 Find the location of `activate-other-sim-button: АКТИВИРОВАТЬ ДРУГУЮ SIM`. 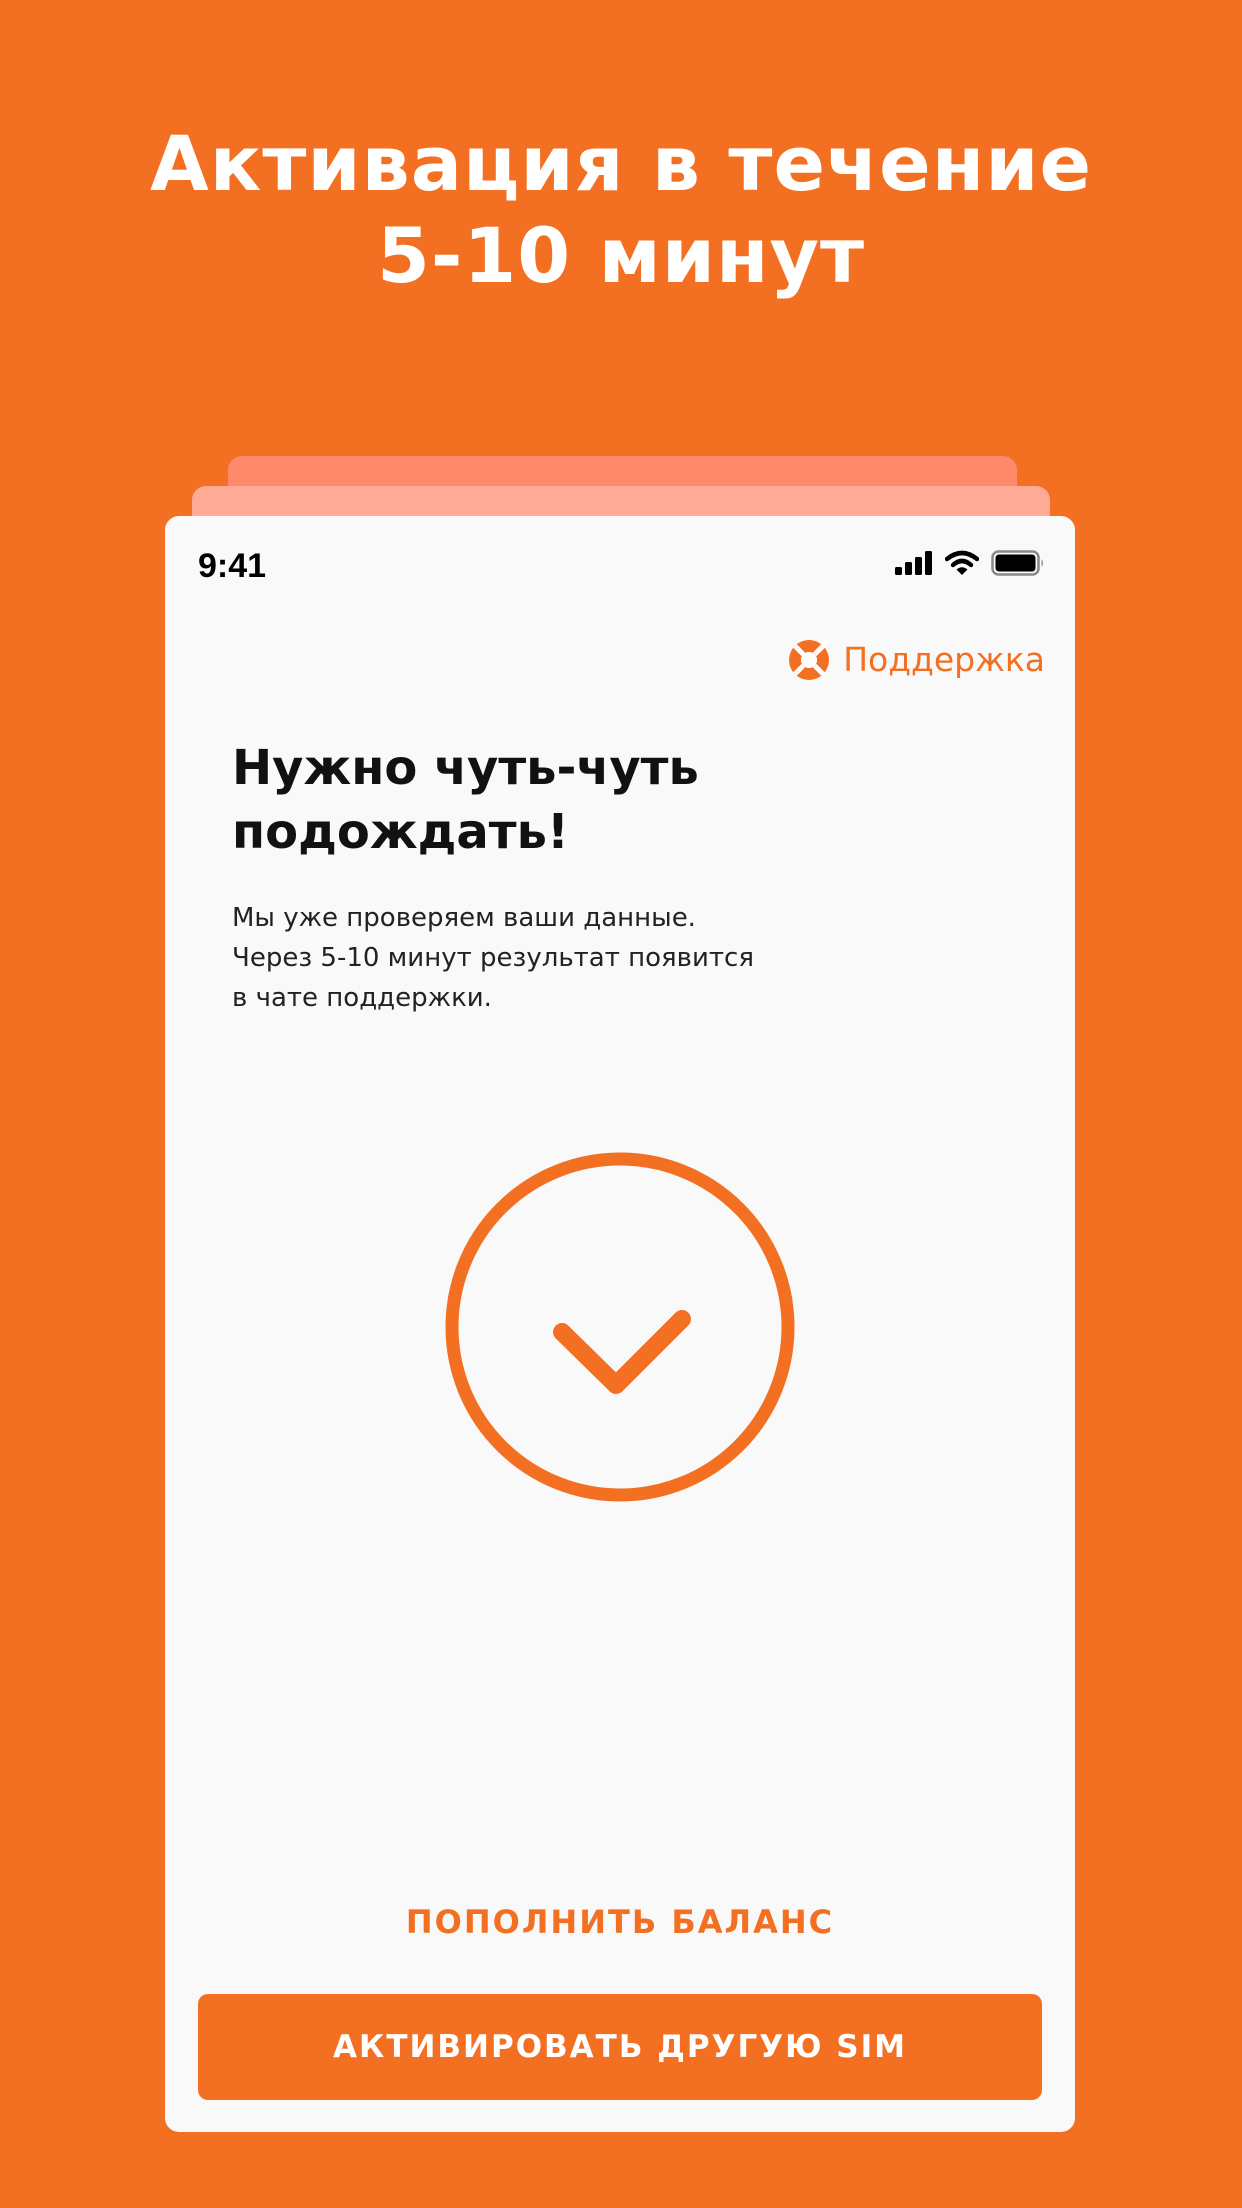

activate-other-sim-button: АКТИВИРОВАТЬ ДРУГУЮ SIM is located at coordinates (620, 2047).